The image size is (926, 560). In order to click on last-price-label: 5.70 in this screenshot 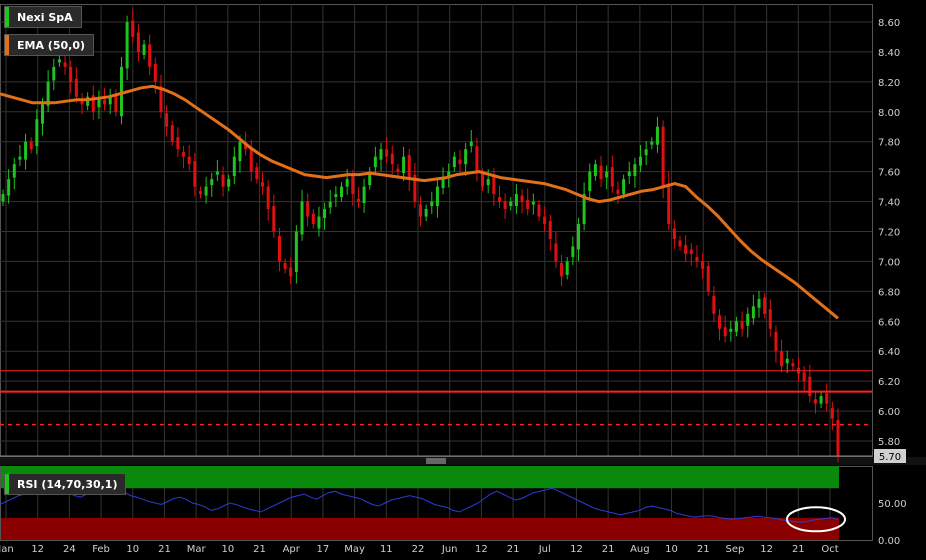, I will do `click(890, 457)`.